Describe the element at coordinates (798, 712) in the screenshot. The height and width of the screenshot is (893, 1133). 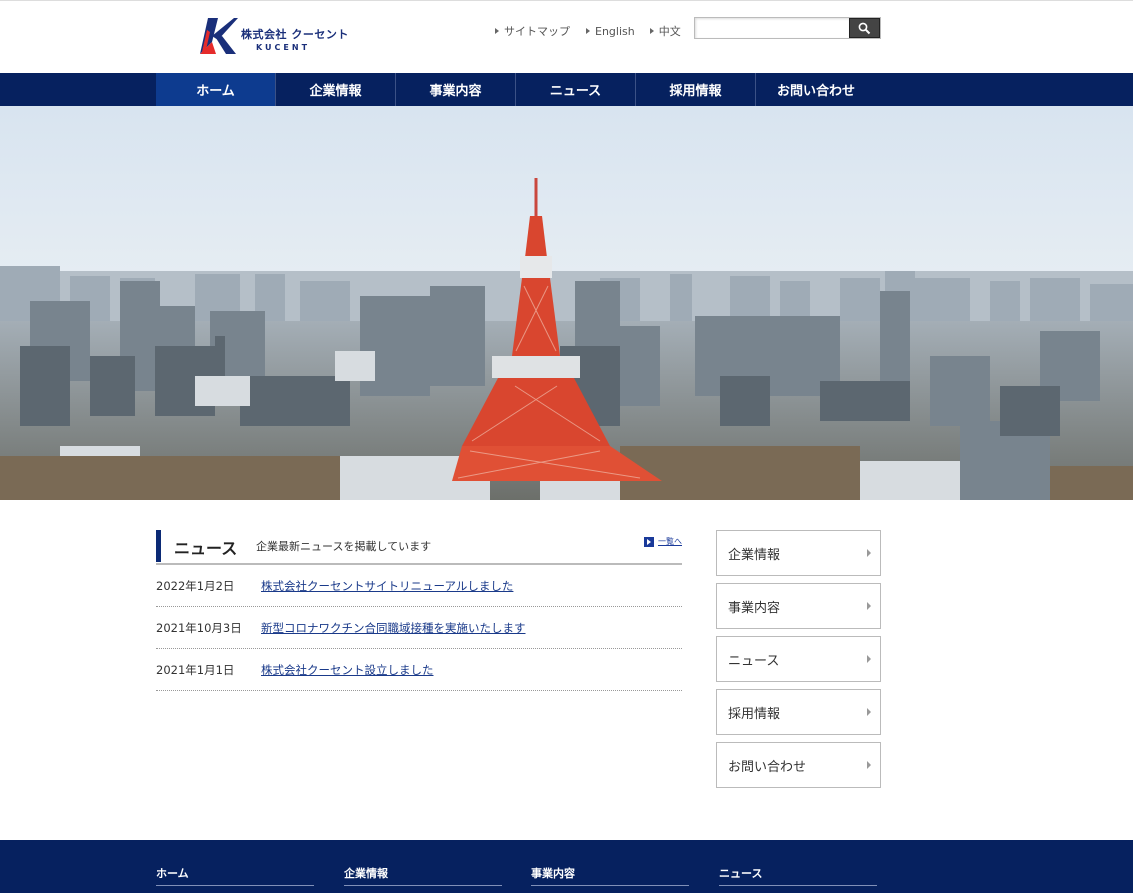
I see `side-item-recruit: 採用情報` at that location.